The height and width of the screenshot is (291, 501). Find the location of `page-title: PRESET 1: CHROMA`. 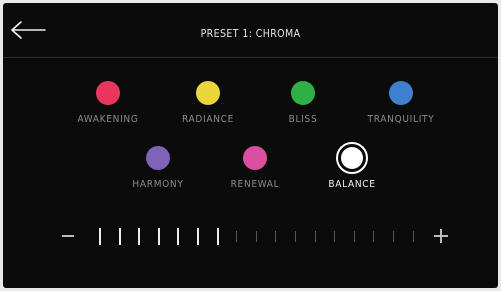

page-title: PRESET 1: CHROMA is located at coordinates (250, 34).